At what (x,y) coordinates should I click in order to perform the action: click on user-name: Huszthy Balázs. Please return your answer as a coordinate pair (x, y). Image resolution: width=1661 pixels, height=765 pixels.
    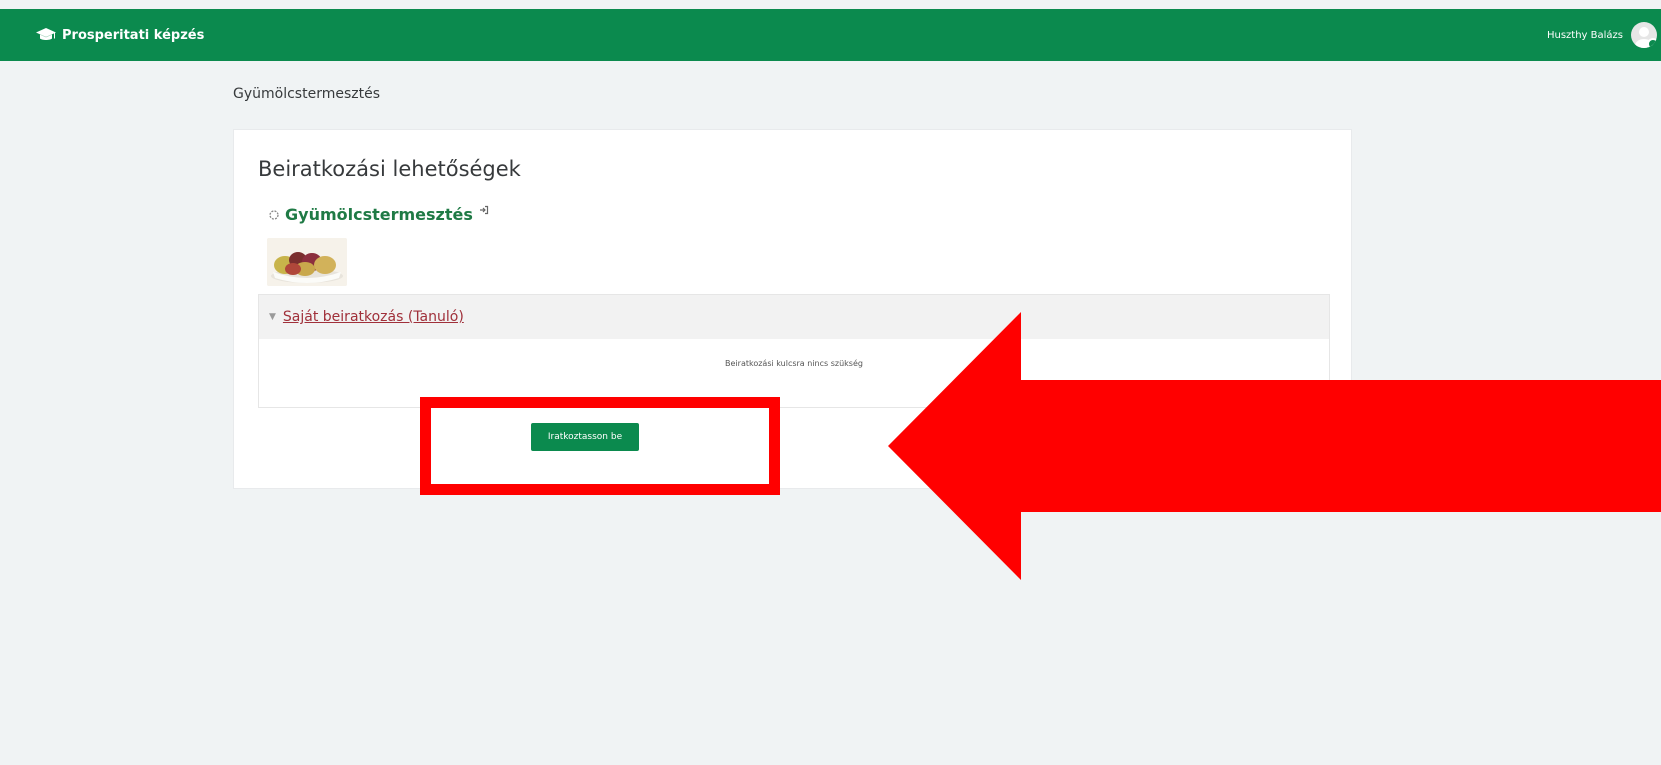
    Looking at the image, I should click on (1584, 35).